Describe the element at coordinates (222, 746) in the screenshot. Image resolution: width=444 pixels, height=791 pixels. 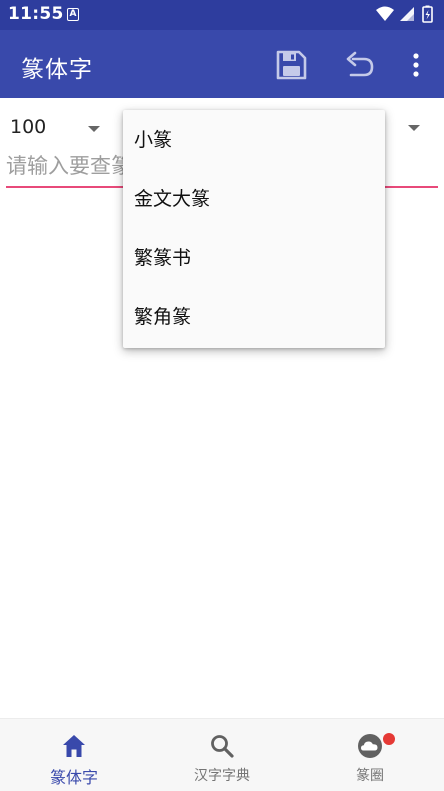
I see `search-icon` at that location.